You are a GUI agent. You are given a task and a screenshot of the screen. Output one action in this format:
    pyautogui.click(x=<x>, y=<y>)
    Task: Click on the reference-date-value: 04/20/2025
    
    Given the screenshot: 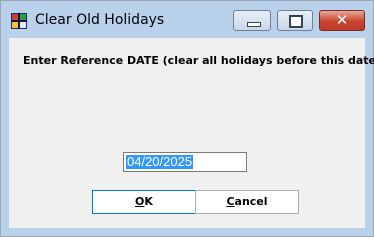 What is the action you would take?
    pyautogui.click(x=160, y=161)
    